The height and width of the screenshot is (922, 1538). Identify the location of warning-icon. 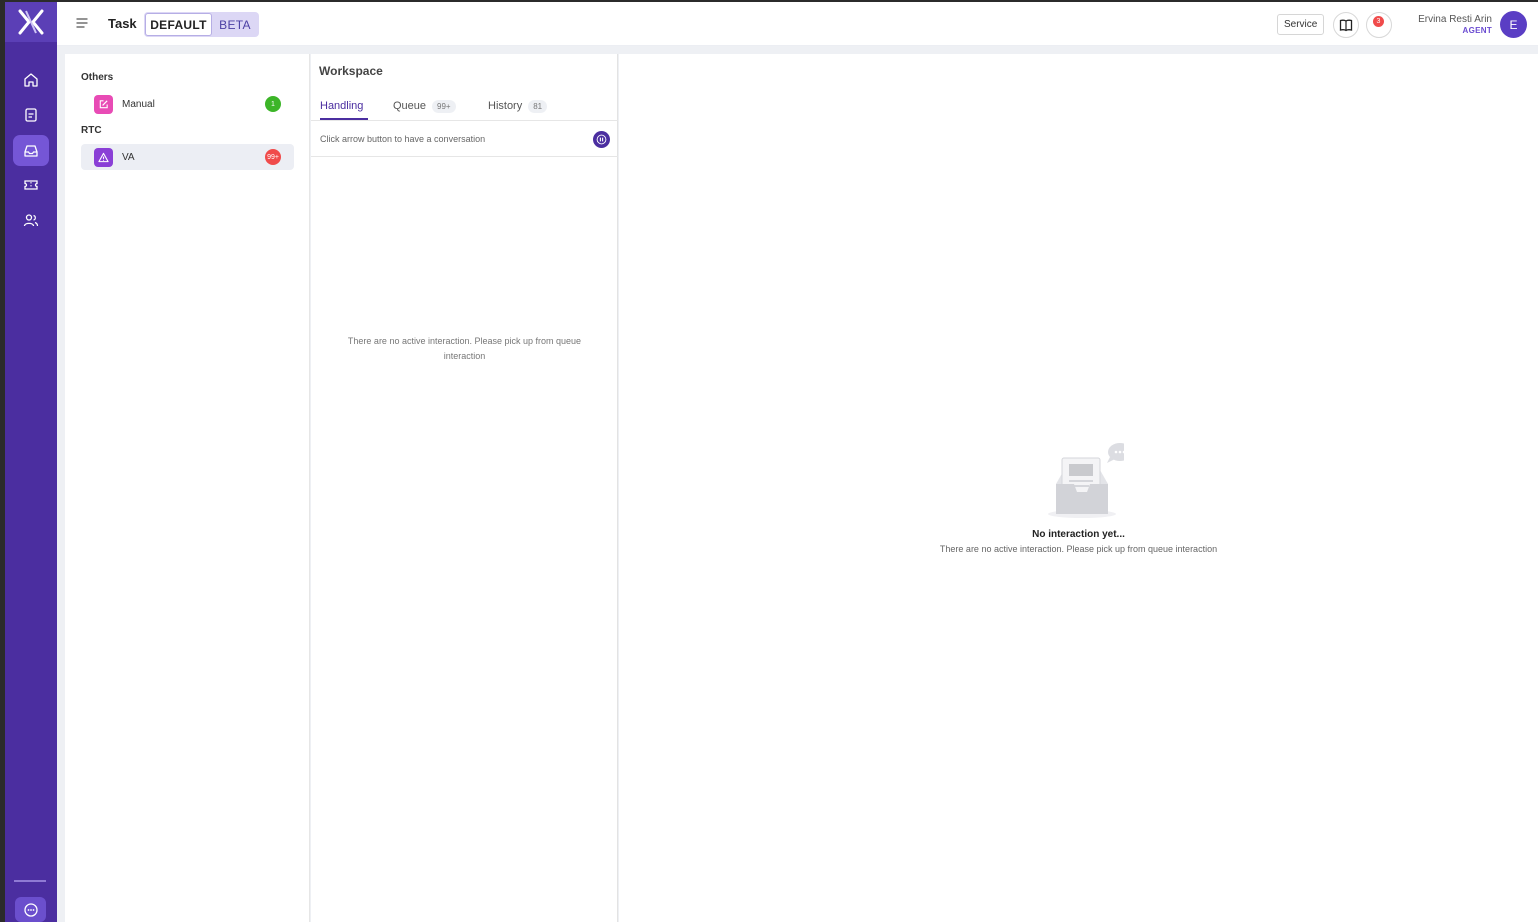
(103, 157).